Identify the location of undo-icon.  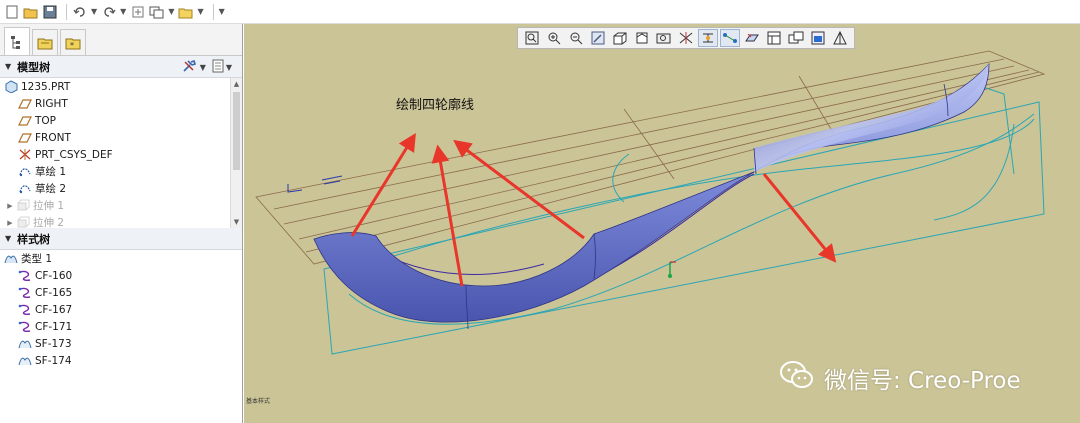
(80, 12).